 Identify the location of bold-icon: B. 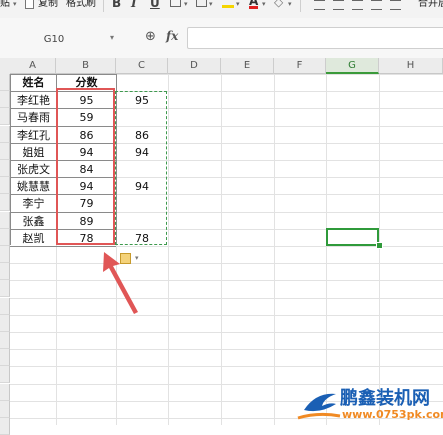
(116, 5).